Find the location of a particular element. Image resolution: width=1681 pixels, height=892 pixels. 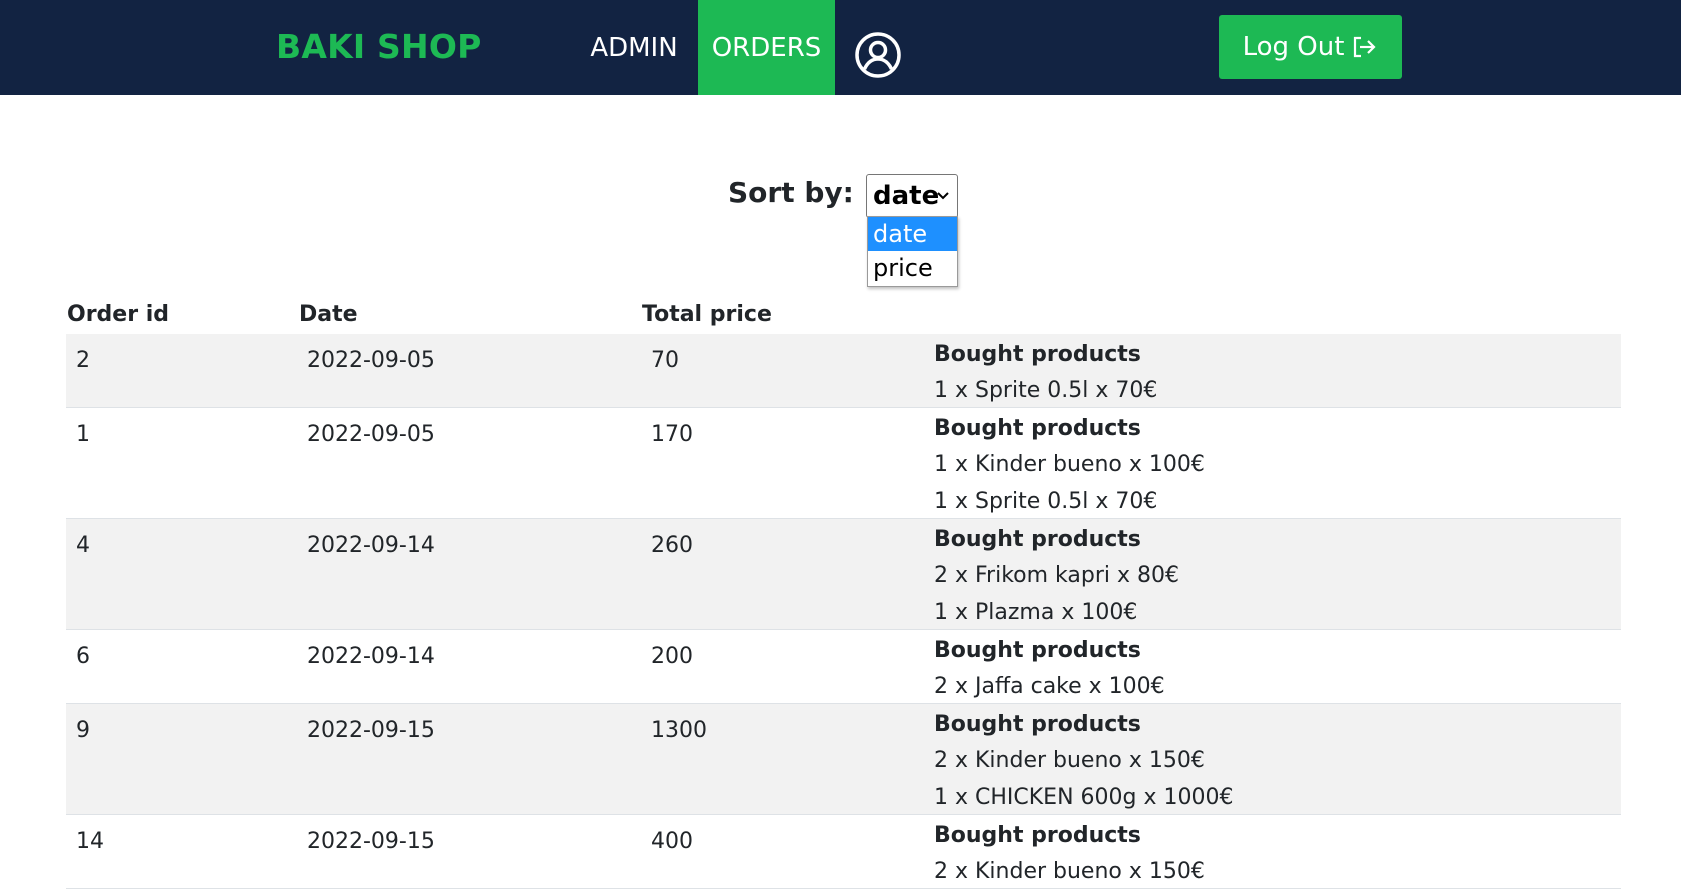

order-id: 6 is located at coordinates (83, 656).